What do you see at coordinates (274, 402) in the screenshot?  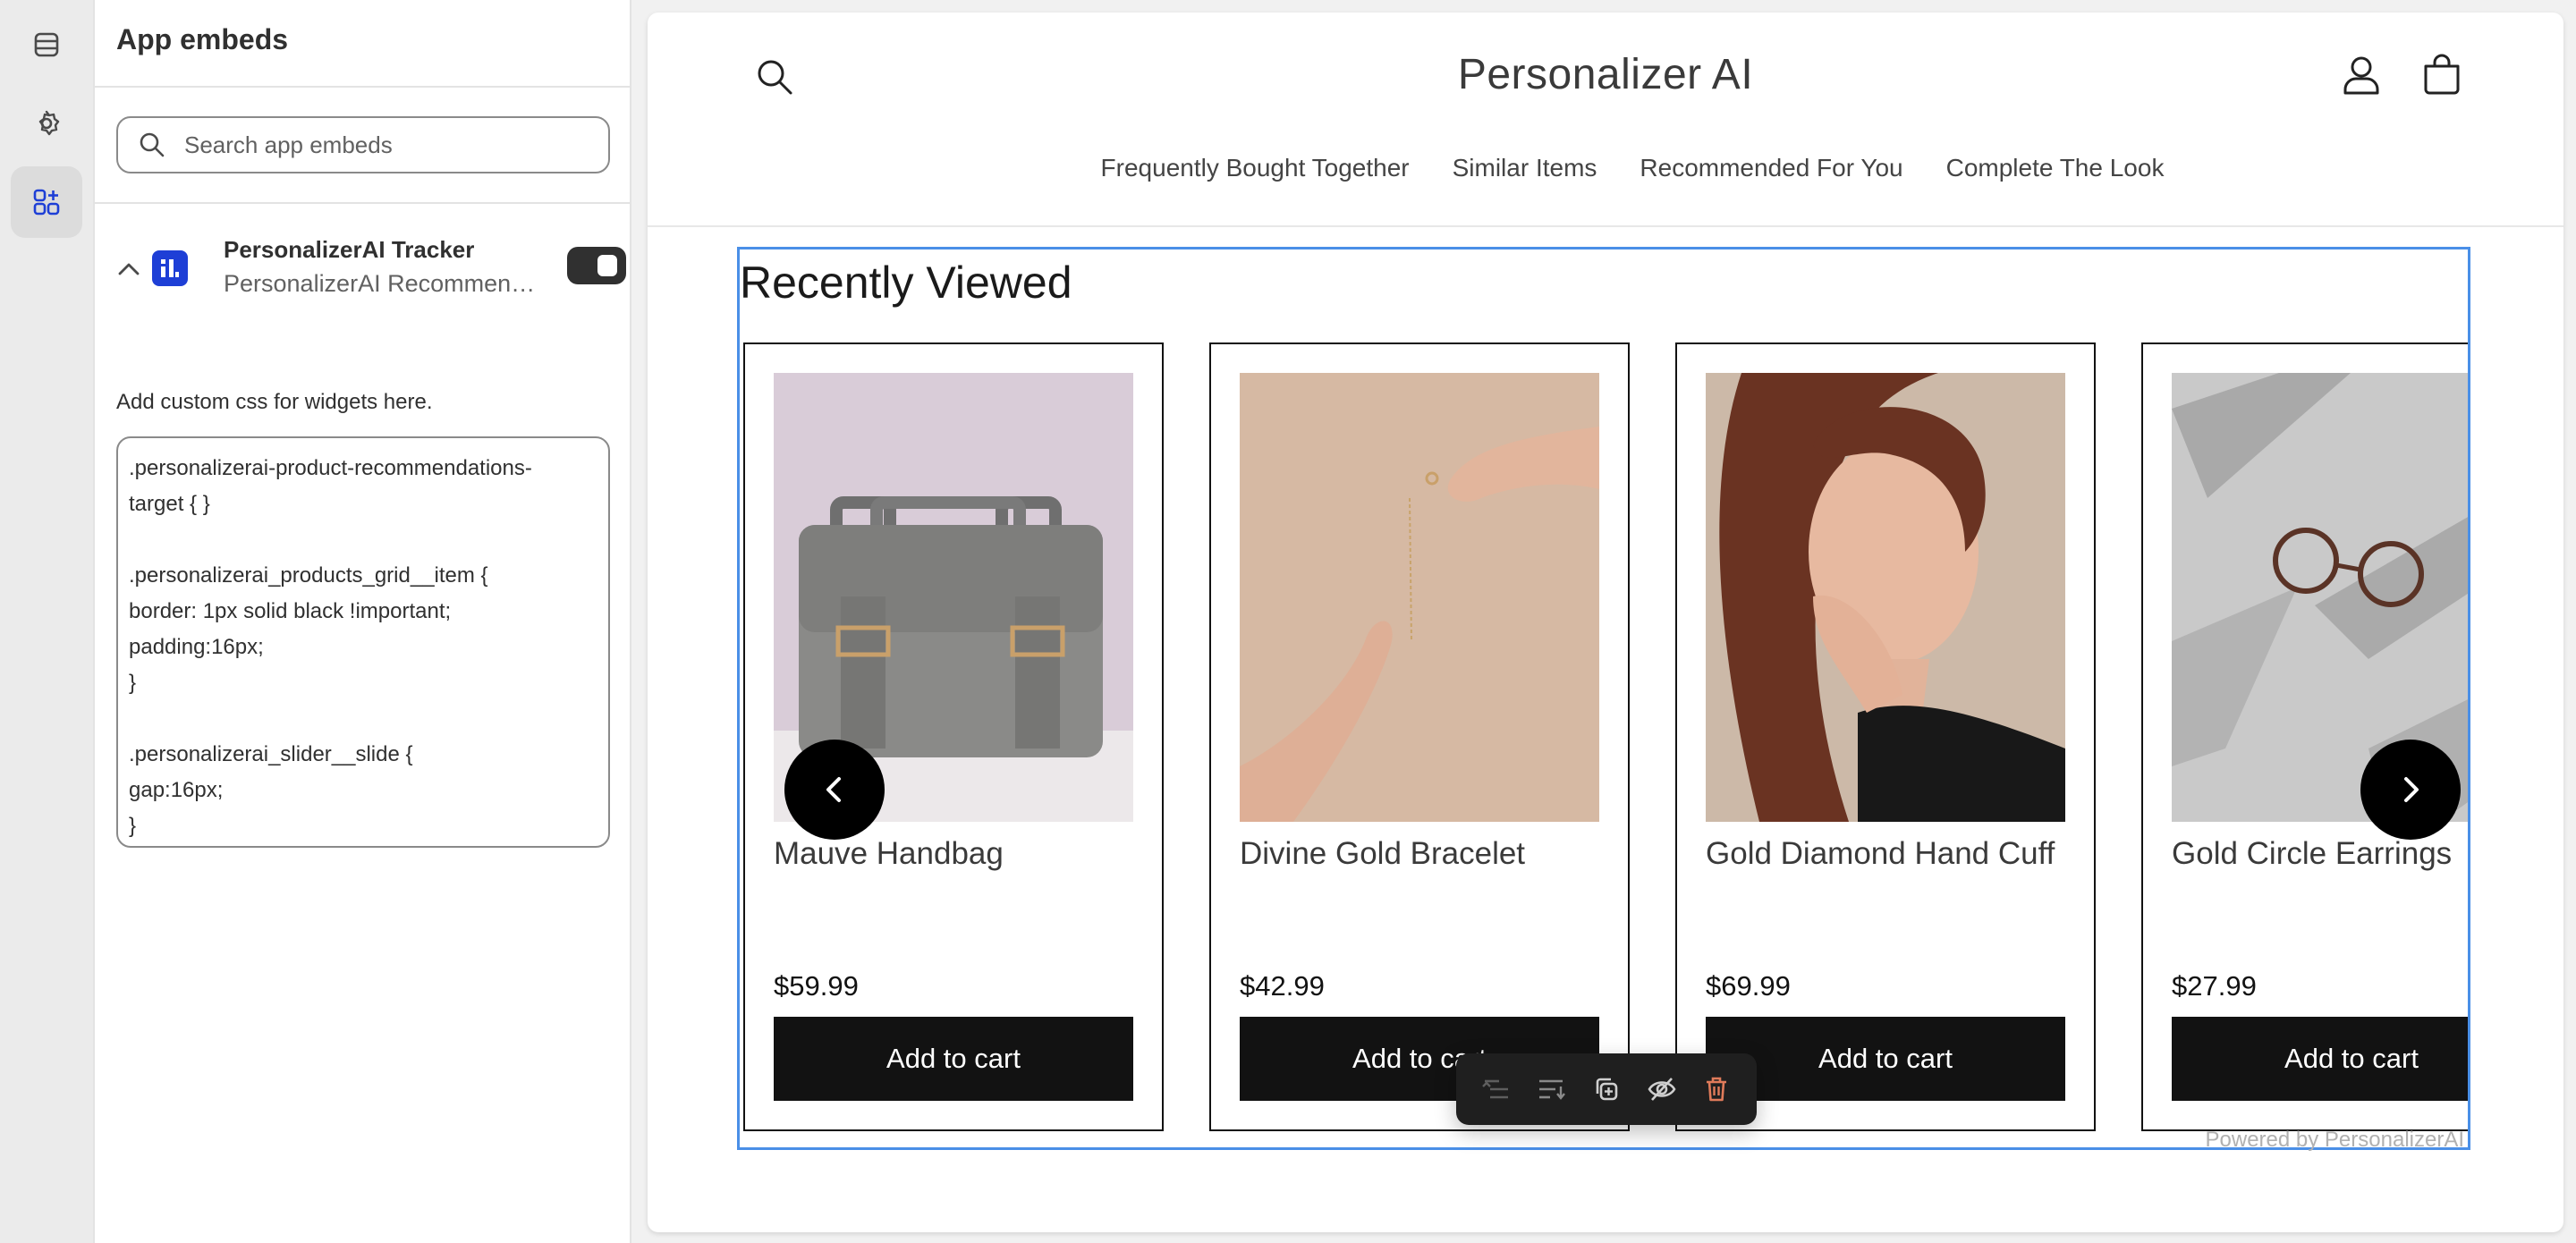 I see `custom-css-label: Add custom css for widgets here.` at bounding box center [274, 402].